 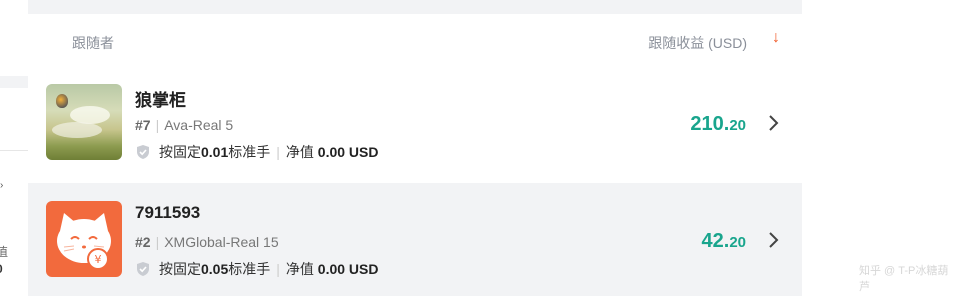 I want to click on left-sidebar-fragment: › 值 0, so click(x=14, y=148).